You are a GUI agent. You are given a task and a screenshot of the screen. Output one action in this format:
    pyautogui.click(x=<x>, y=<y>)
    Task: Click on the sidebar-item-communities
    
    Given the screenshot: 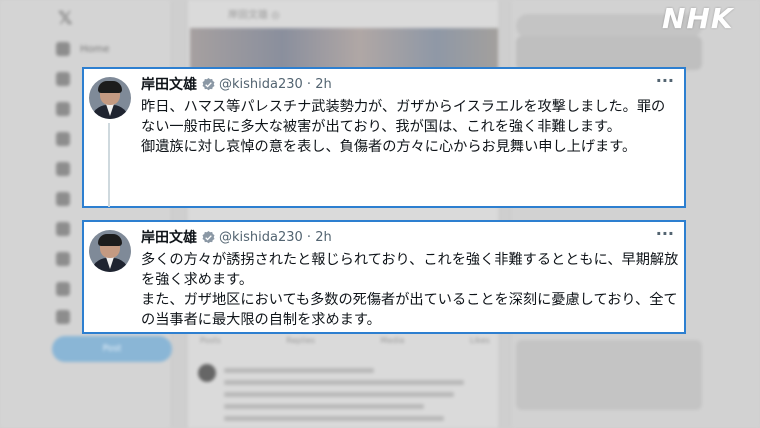 What is the action you would take?
    pyautogui.click(x=63, y=229)
    